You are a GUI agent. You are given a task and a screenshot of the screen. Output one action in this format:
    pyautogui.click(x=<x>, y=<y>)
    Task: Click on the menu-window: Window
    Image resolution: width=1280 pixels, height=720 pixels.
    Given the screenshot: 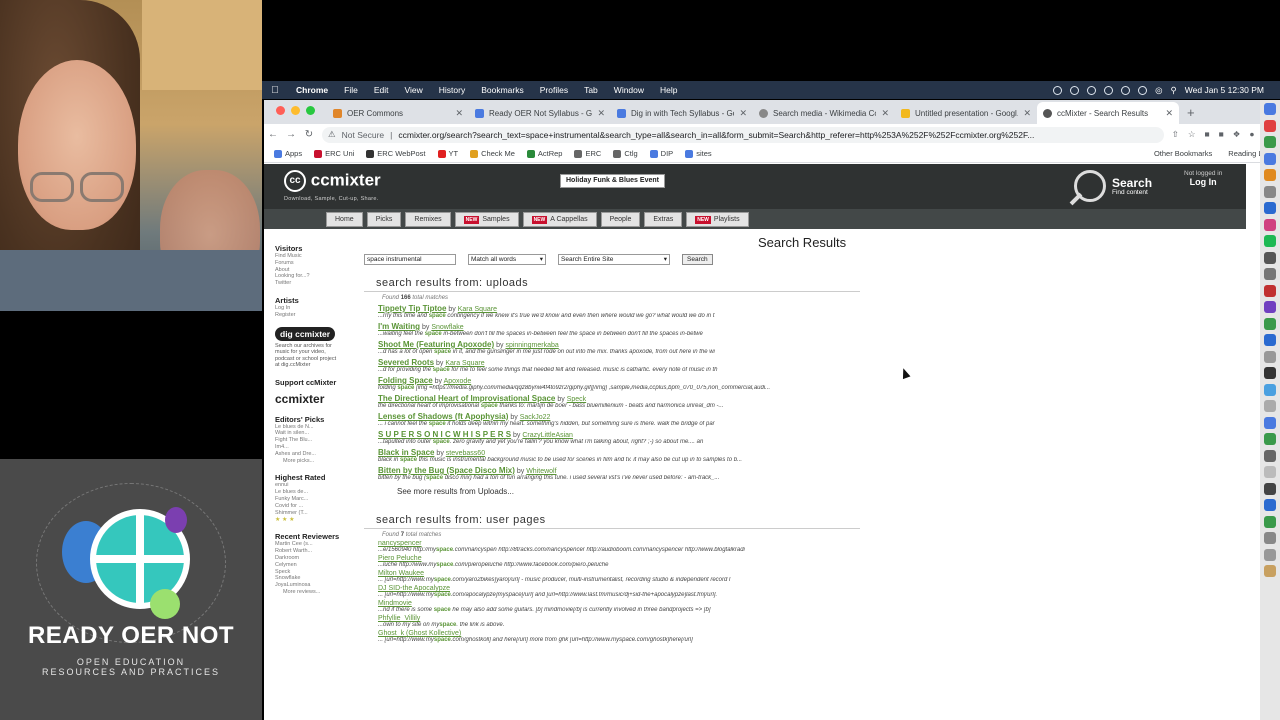 What is the action you would take?
    pyautogui.click(x=629, y=90)
    